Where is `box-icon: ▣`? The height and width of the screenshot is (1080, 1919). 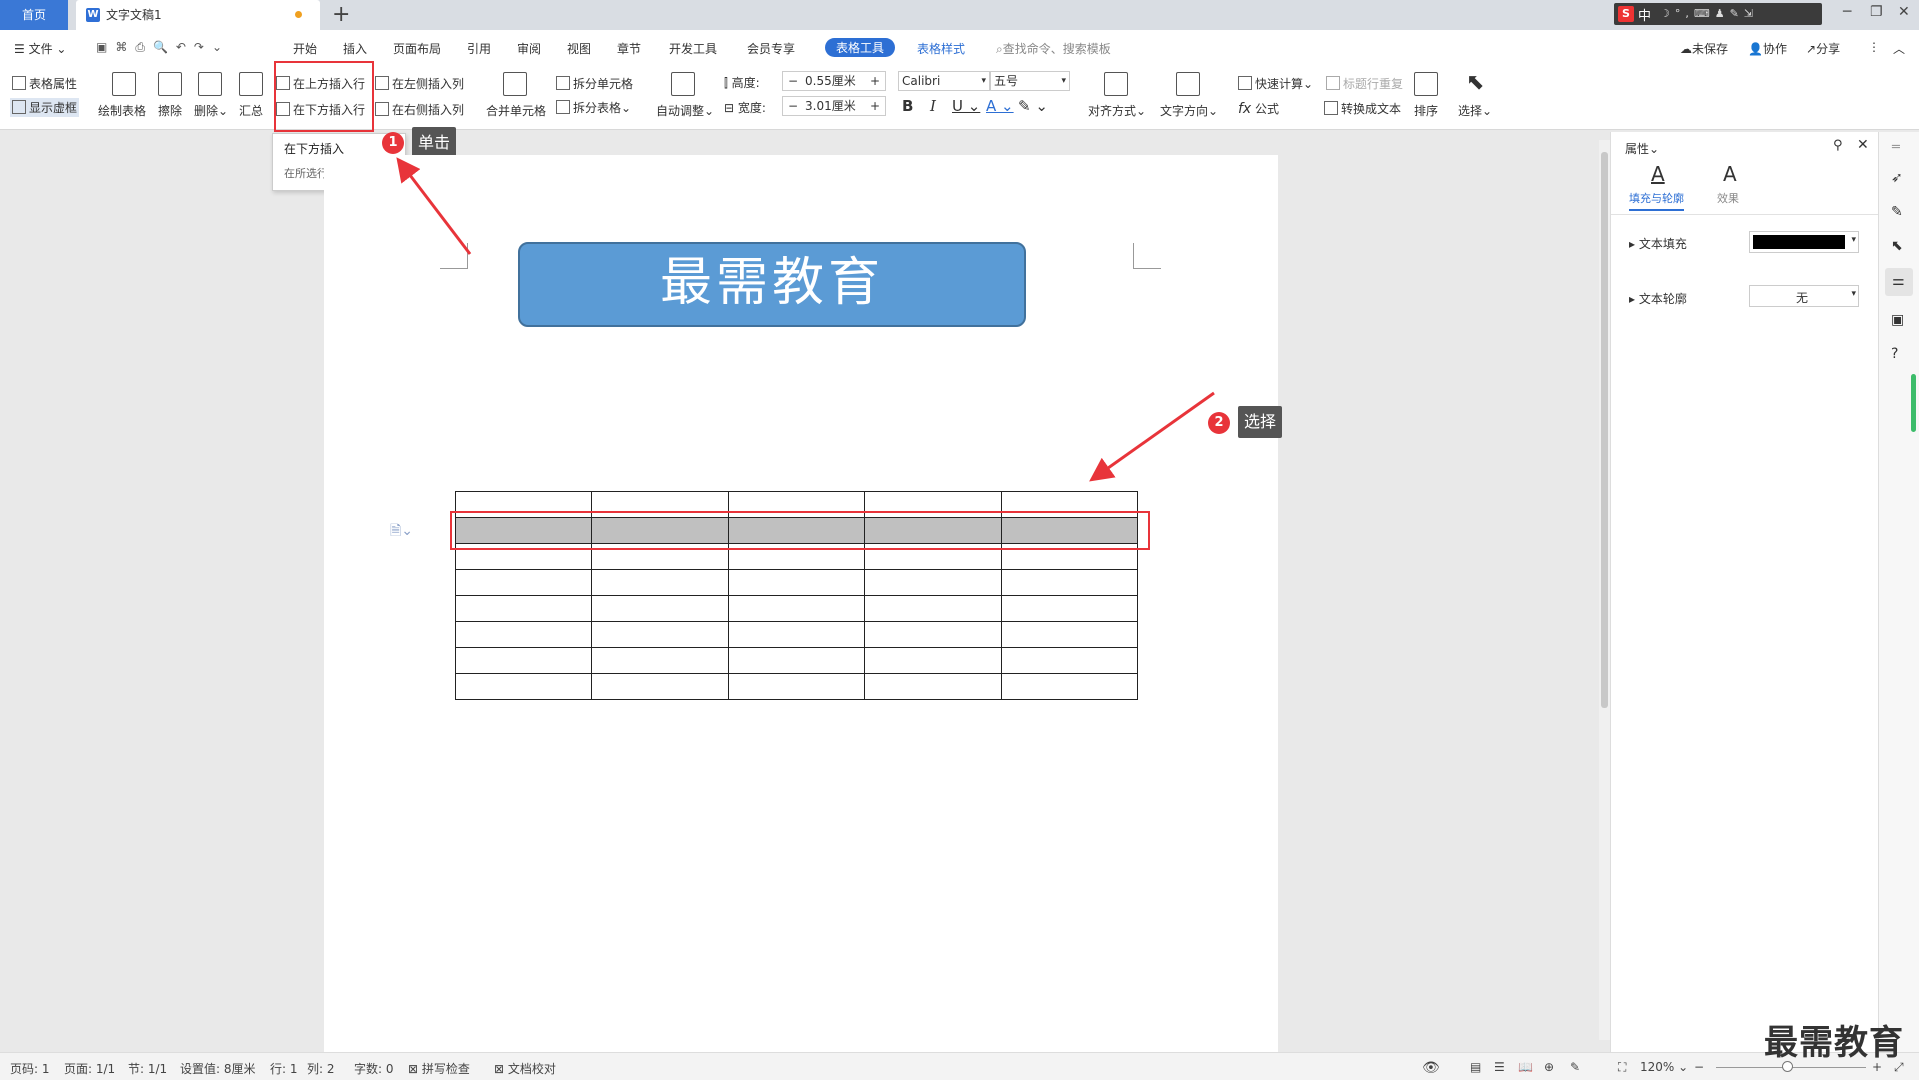 box-icon: ▣ is located at coordinates (1897, 320).